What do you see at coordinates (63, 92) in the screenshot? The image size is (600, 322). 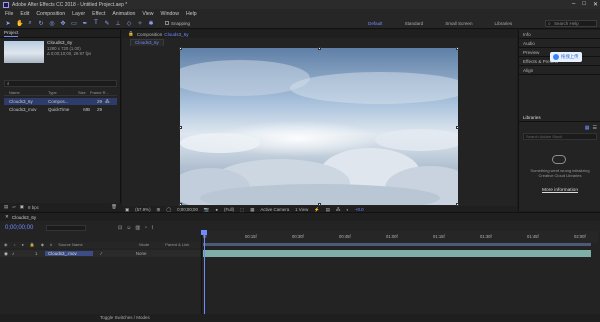 I see `col-type: Type` at bounding box center [63, 92].